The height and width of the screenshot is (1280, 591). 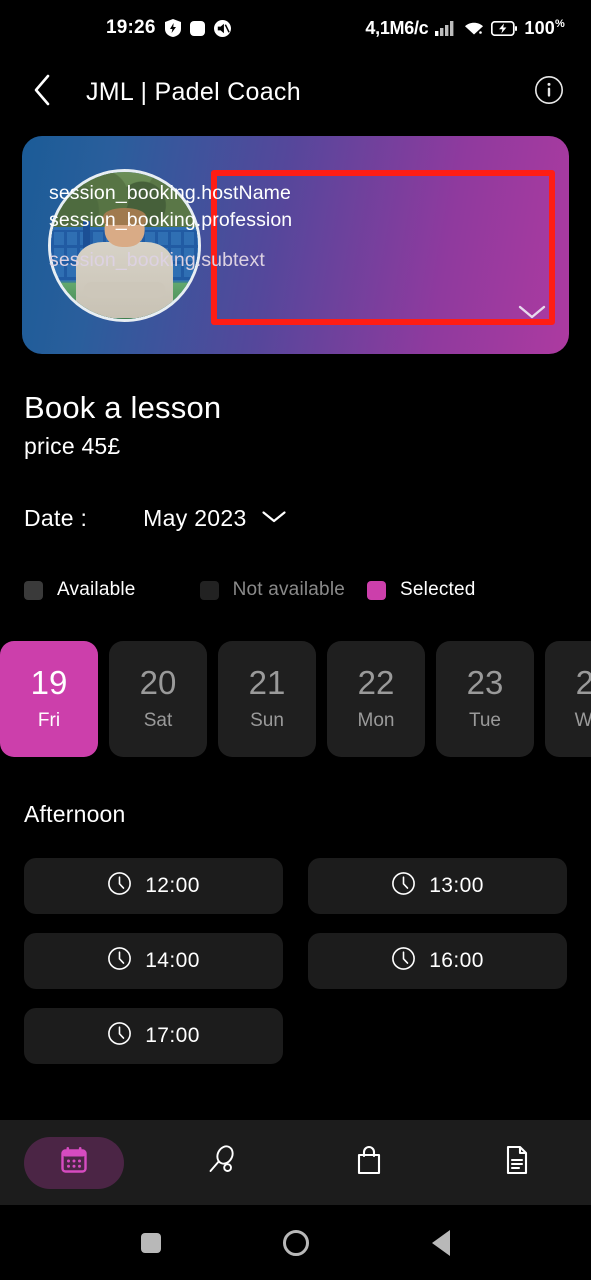 What do you see at coordinates (485, 683) in the screenshot?
I see `date-chip-day: 23` at bounding box center [485, 683].